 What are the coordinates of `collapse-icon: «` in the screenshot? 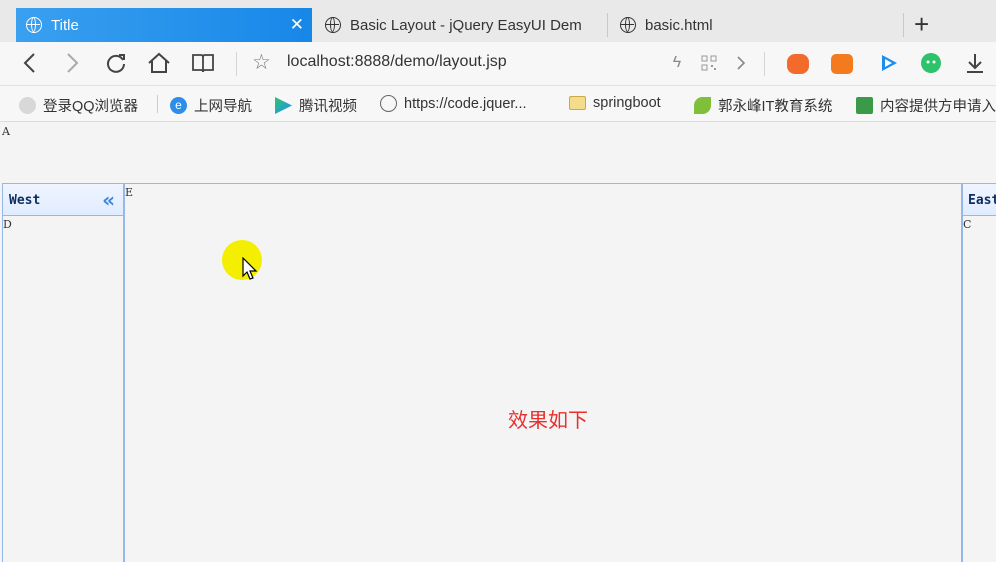 It's located at (108, 200).